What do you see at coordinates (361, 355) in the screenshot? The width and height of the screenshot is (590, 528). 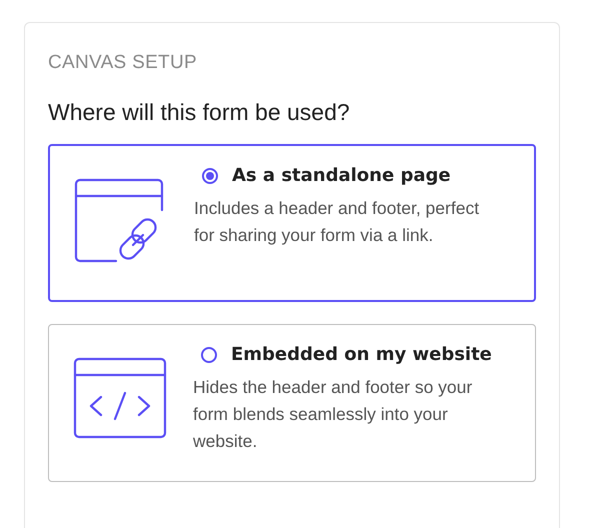 I see `option-title: Embedded on my website` at bounding box center [361, 355].